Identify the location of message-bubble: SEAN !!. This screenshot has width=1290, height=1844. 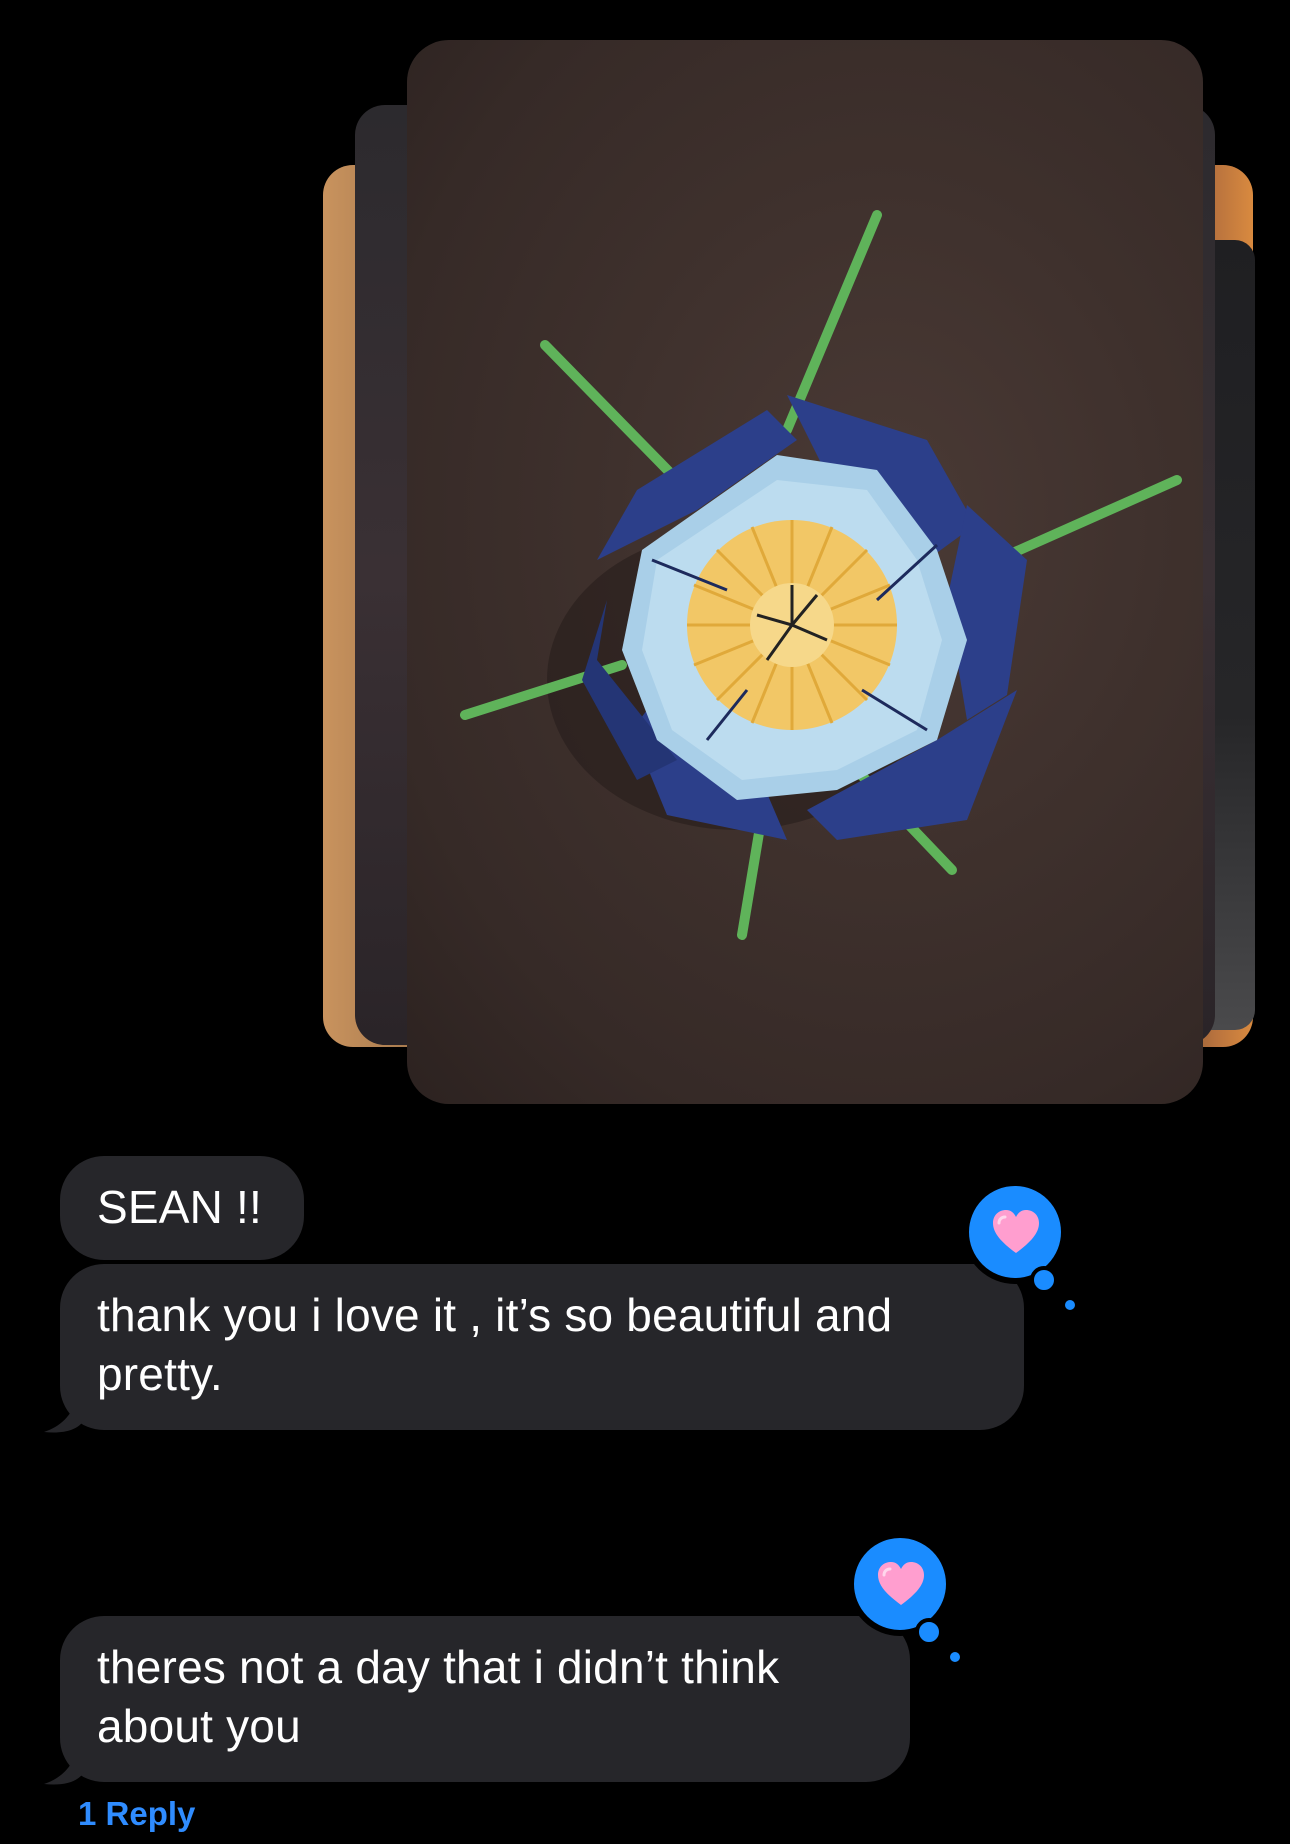
(182, 1208).